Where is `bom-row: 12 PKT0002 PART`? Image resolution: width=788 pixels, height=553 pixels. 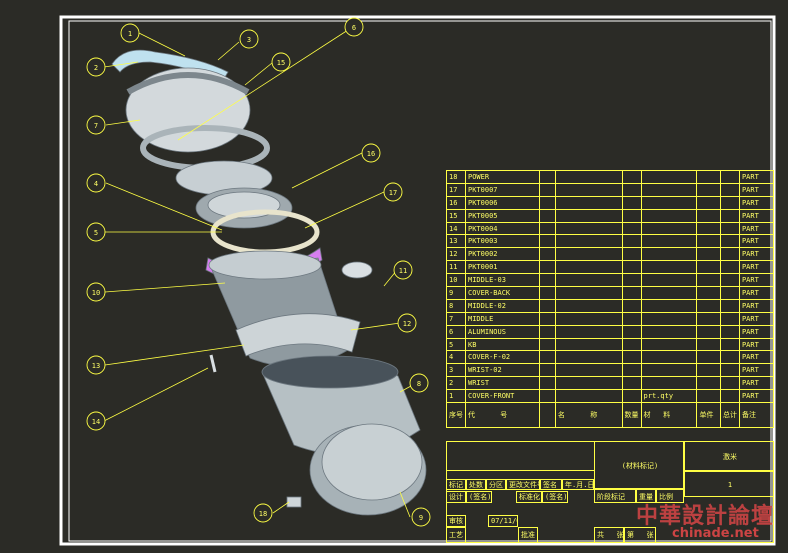
bom-row: 12 PKT0002 PART is located at coordinates (610, 254).